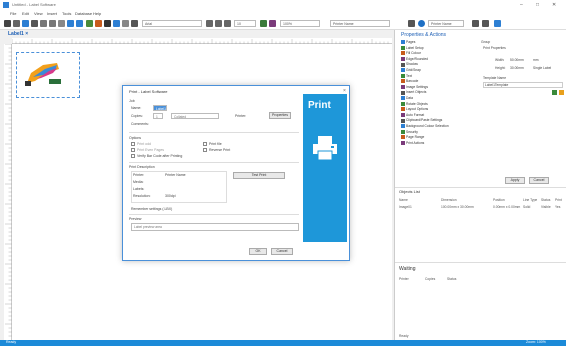 This screenshot has width=566, height=346. Describe the element at coordinates (515, 180) in the screenshot. I see `apply-button: Apply` at that location.